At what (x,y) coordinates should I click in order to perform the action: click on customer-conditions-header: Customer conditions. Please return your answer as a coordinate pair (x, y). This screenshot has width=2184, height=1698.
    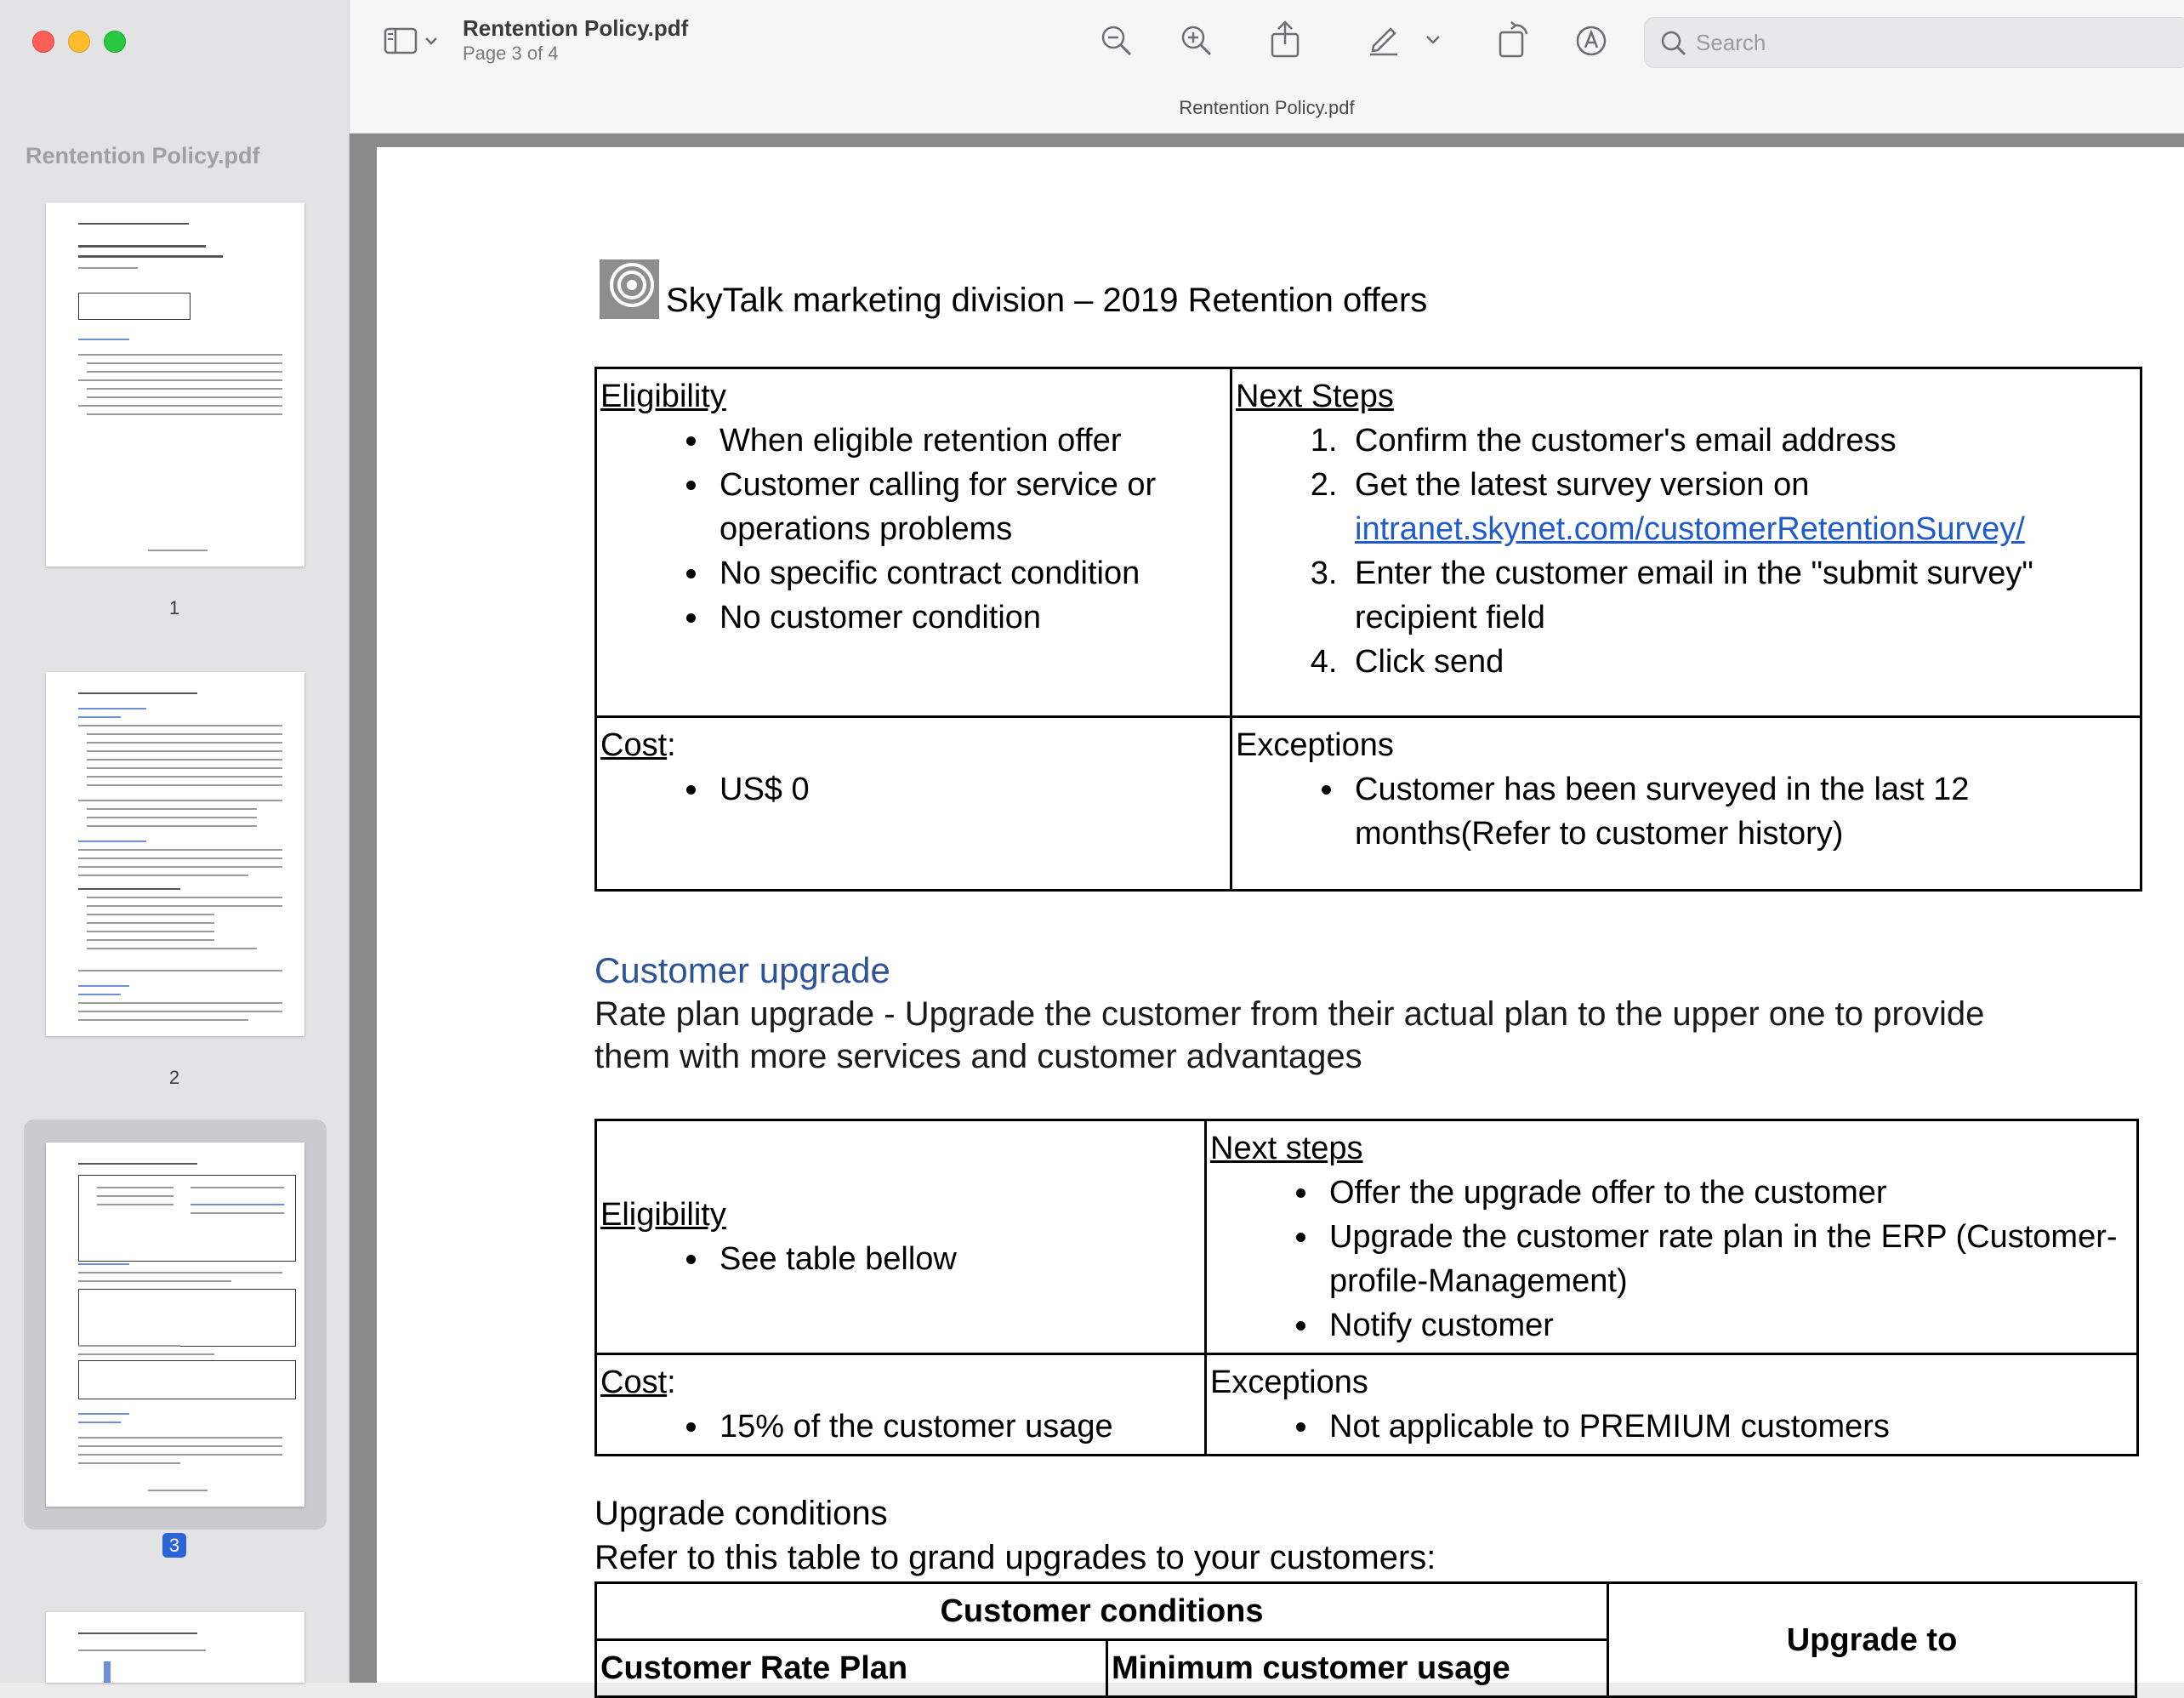
    Looking at the image, I should click on (1101, 1611).